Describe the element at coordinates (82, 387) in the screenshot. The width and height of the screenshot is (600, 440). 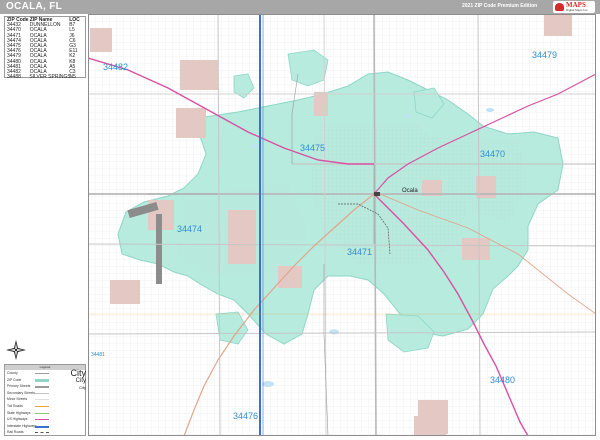
I see `legend-city-small: City` at that location.